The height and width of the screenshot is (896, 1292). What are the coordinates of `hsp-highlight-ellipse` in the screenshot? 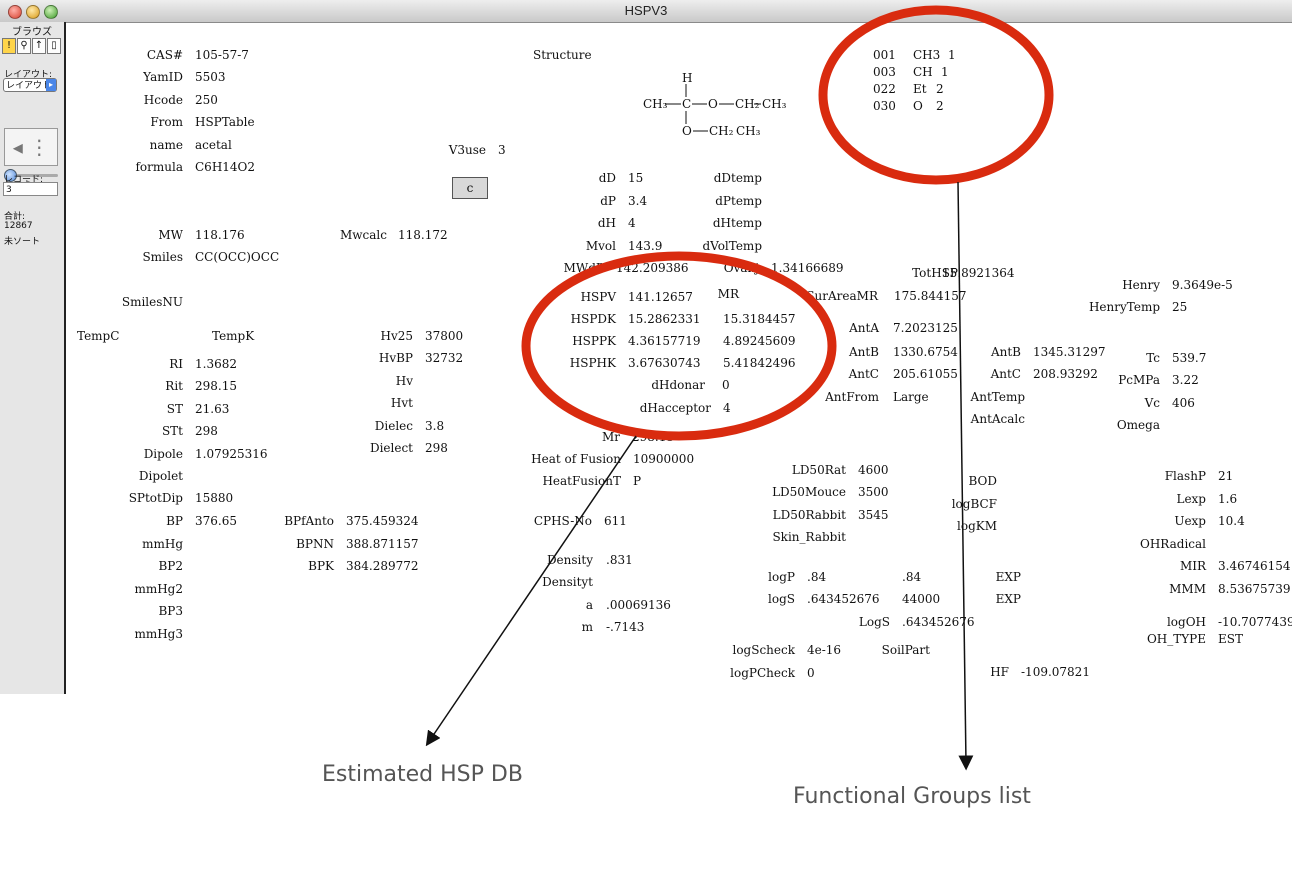 It's located at (679, 346).